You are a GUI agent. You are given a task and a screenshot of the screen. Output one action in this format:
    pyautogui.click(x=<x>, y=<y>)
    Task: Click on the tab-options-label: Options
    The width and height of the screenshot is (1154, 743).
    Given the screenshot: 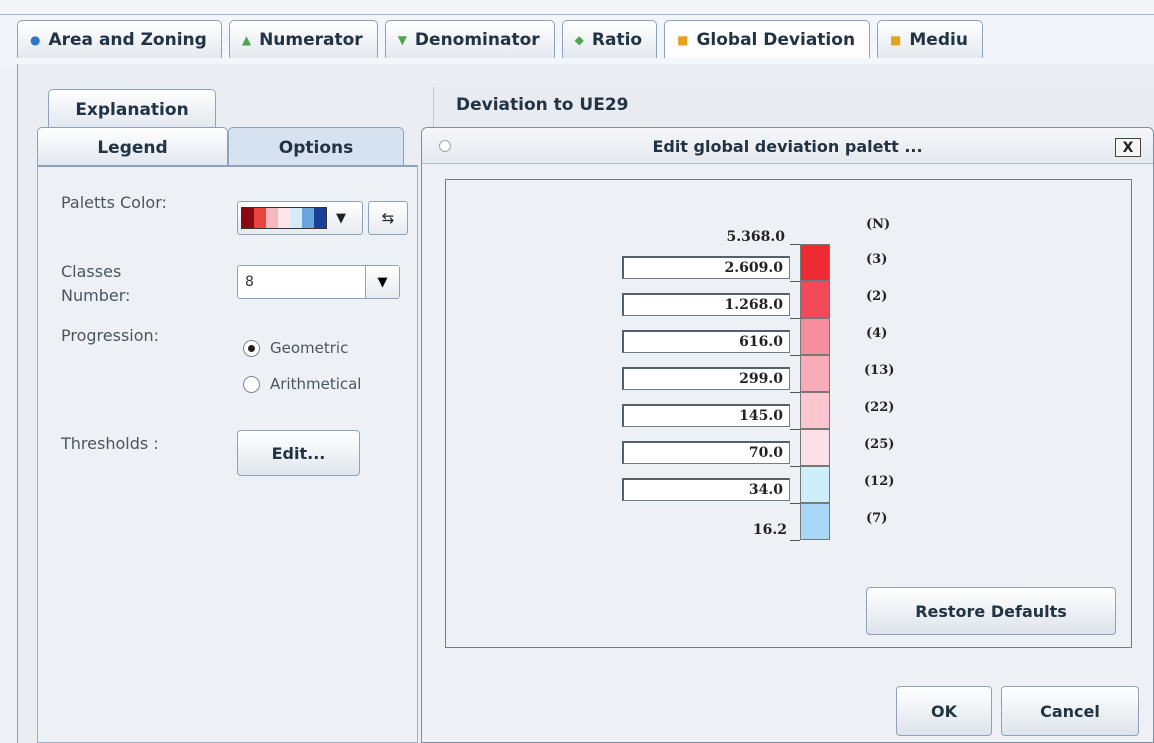 What is the action you would take?
    pyautogui.click(x=316, y=147)
    